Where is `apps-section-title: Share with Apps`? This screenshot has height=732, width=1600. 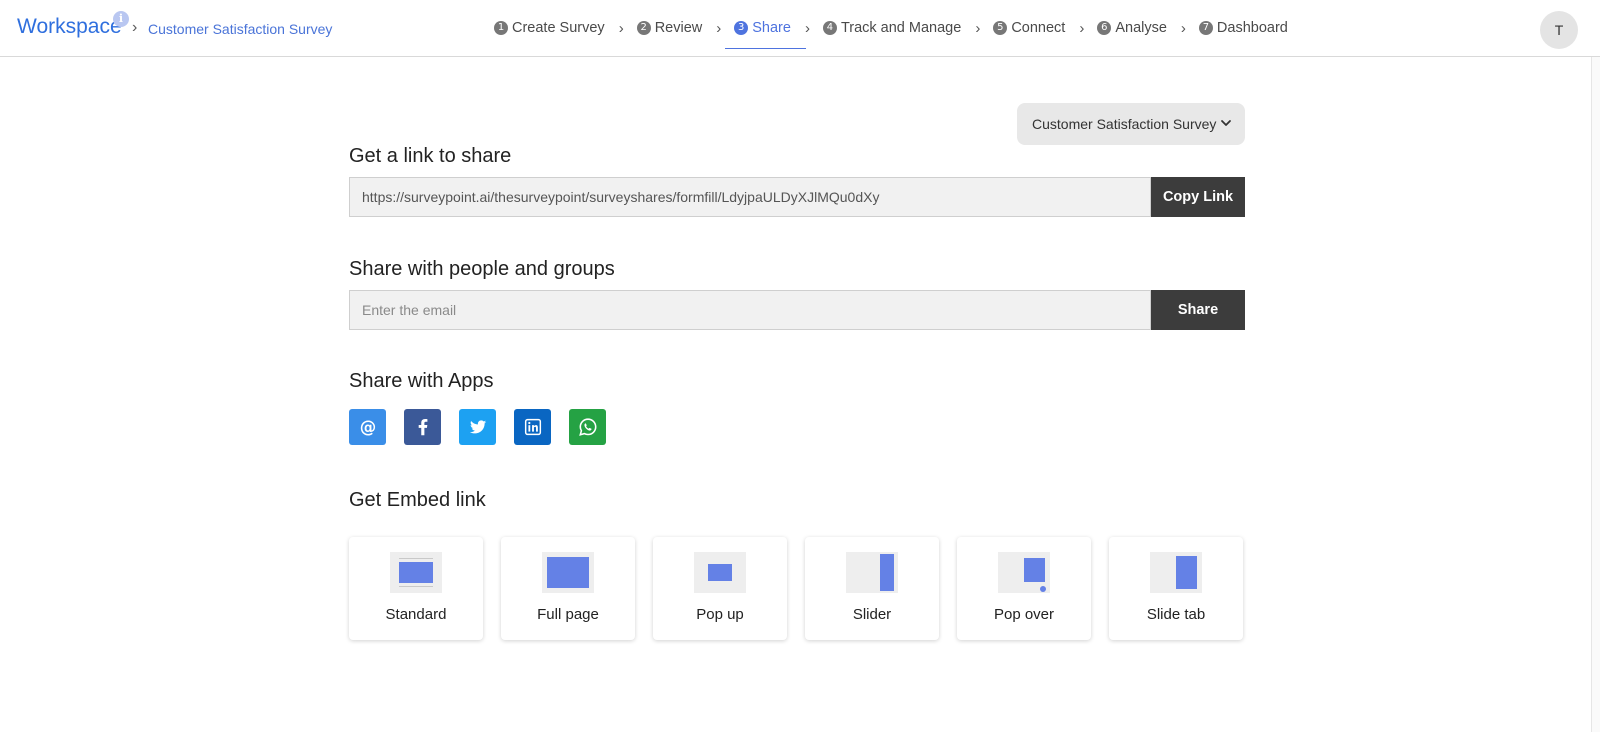 apps-section-title: Share with Apps is located at coordinates (421, 381).